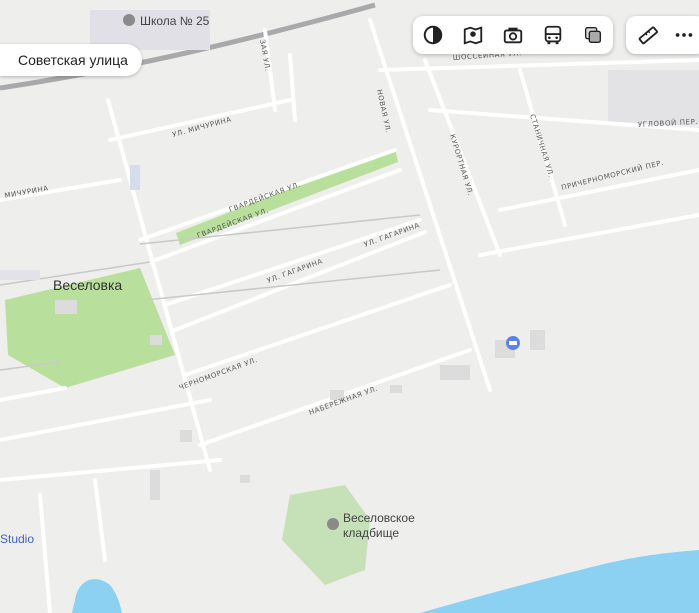 The image size is (699, 613). I want to click on traffic-button, so click(593, 35).